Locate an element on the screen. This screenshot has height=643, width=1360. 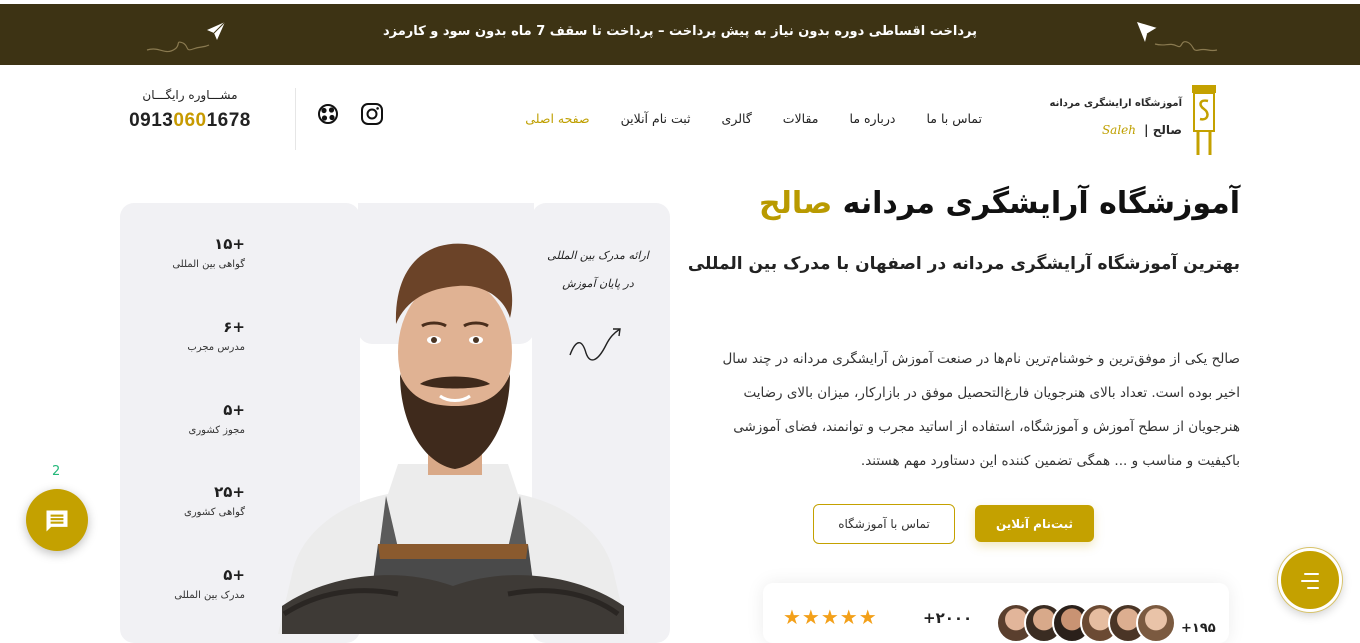
chat-badge: 2 is located at coordinates (56, 471).